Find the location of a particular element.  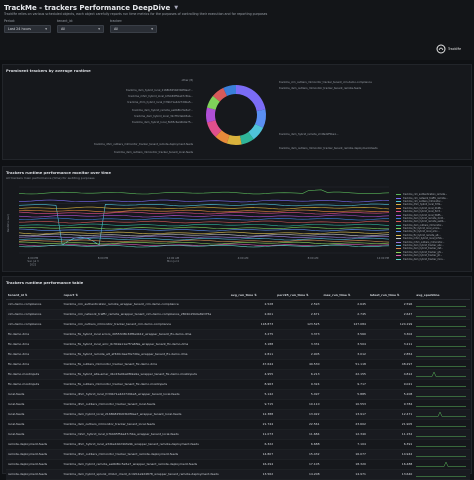

tenant-cell: fix-demo-mostinputs is located at coordinates (34, 384).